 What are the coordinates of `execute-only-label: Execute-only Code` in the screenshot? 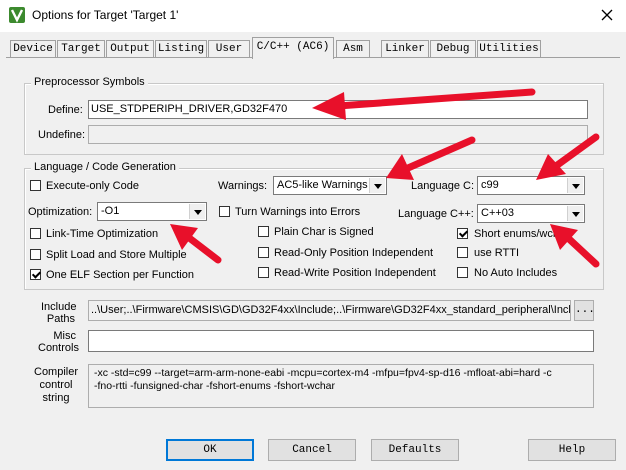 It's located at (92, 186).